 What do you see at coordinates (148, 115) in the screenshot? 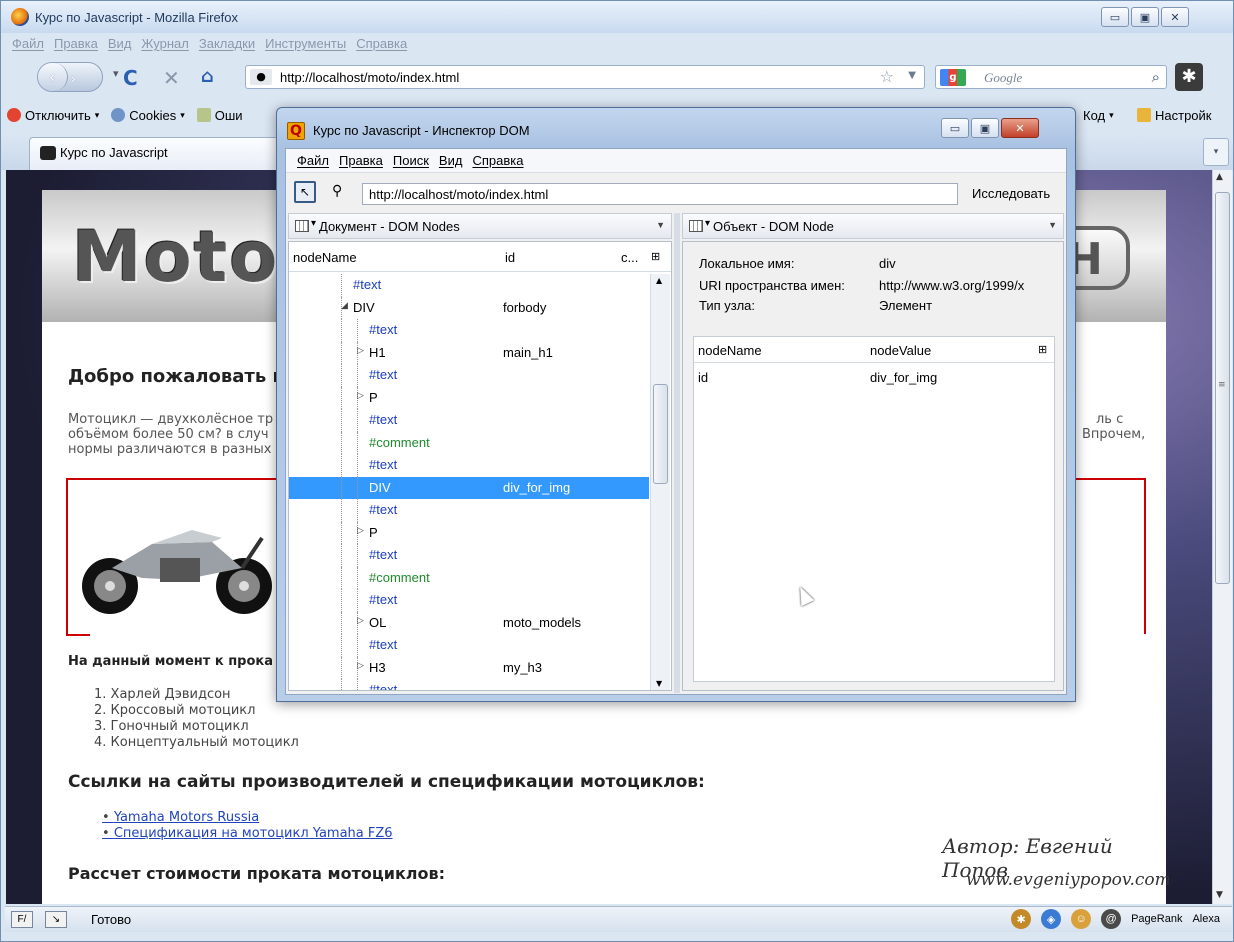
I see `bookmark-cookies: Cookies ▾` at bounding box center [148, 115].